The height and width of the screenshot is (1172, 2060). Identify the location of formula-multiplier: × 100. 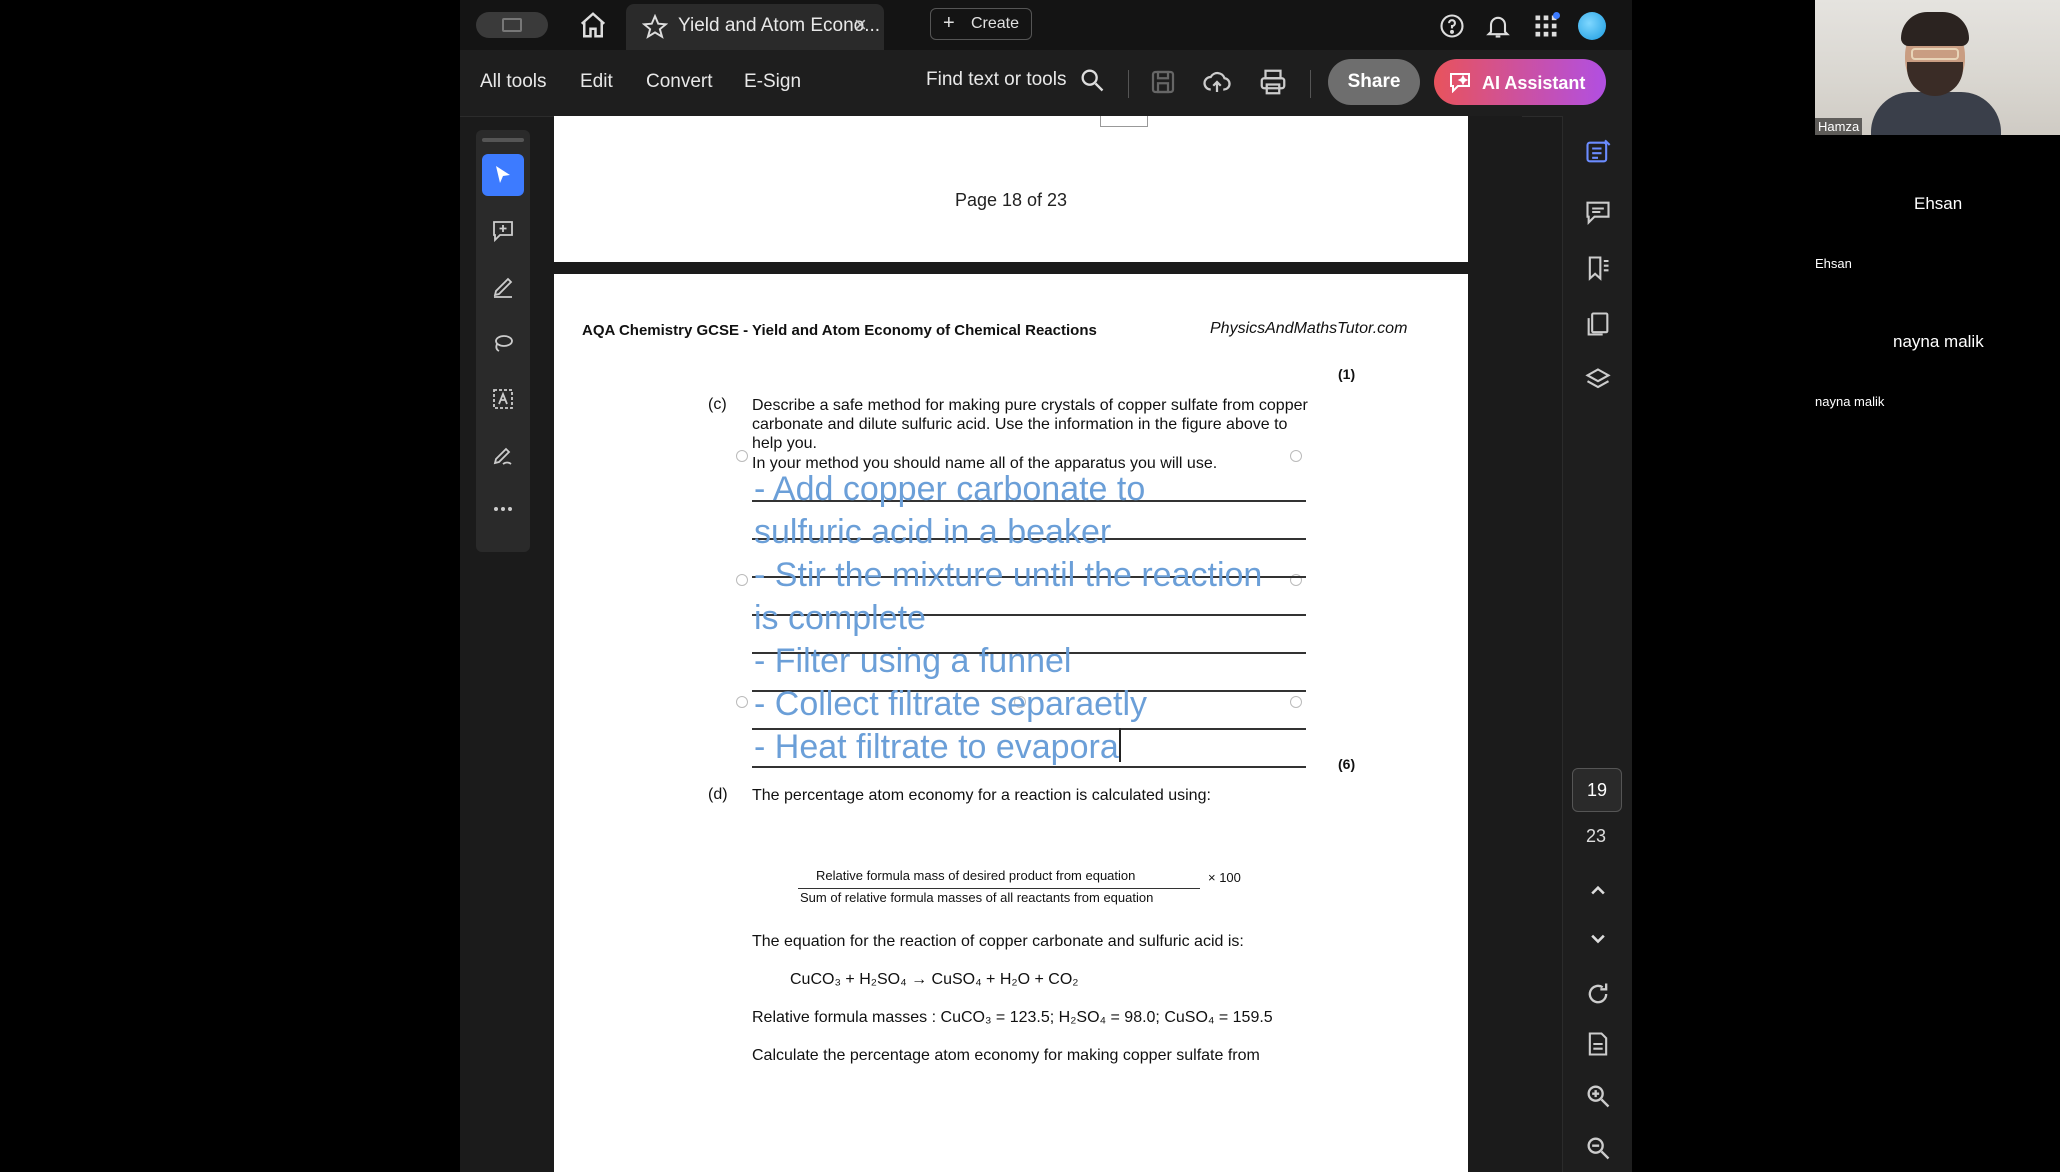
(1224, 877).